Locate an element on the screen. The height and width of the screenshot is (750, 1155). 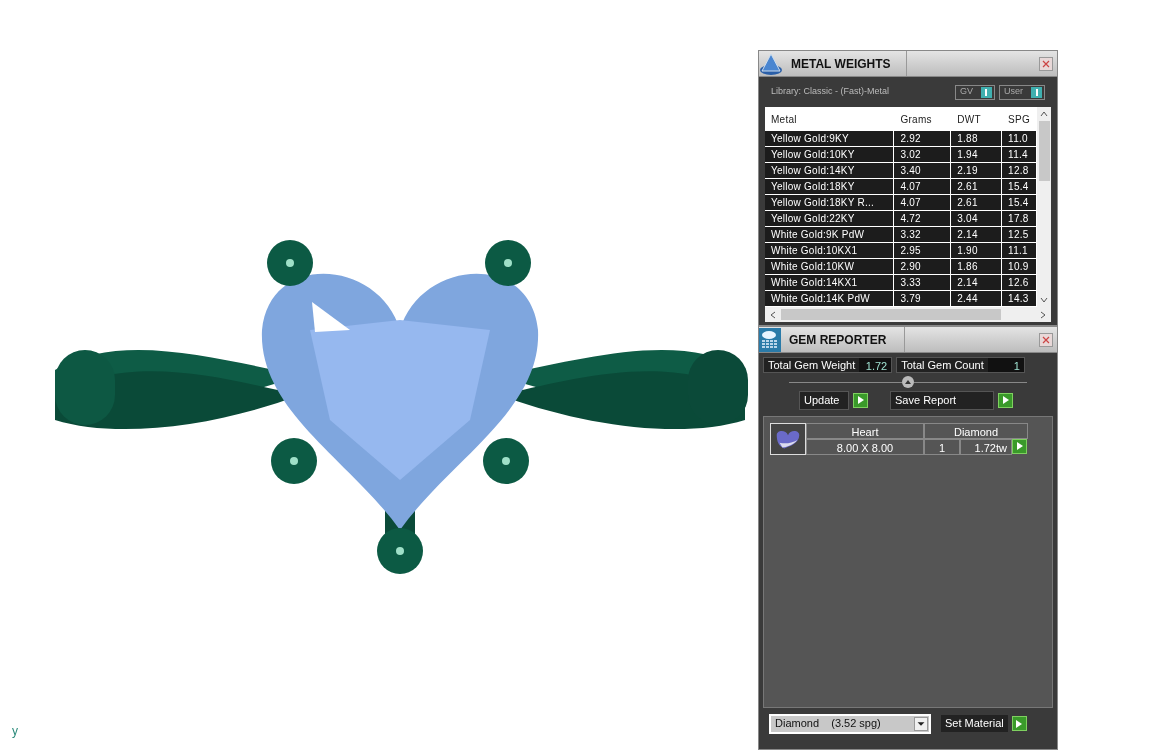
gem-weight: 1.72tw is located at coordinates (986, 446).